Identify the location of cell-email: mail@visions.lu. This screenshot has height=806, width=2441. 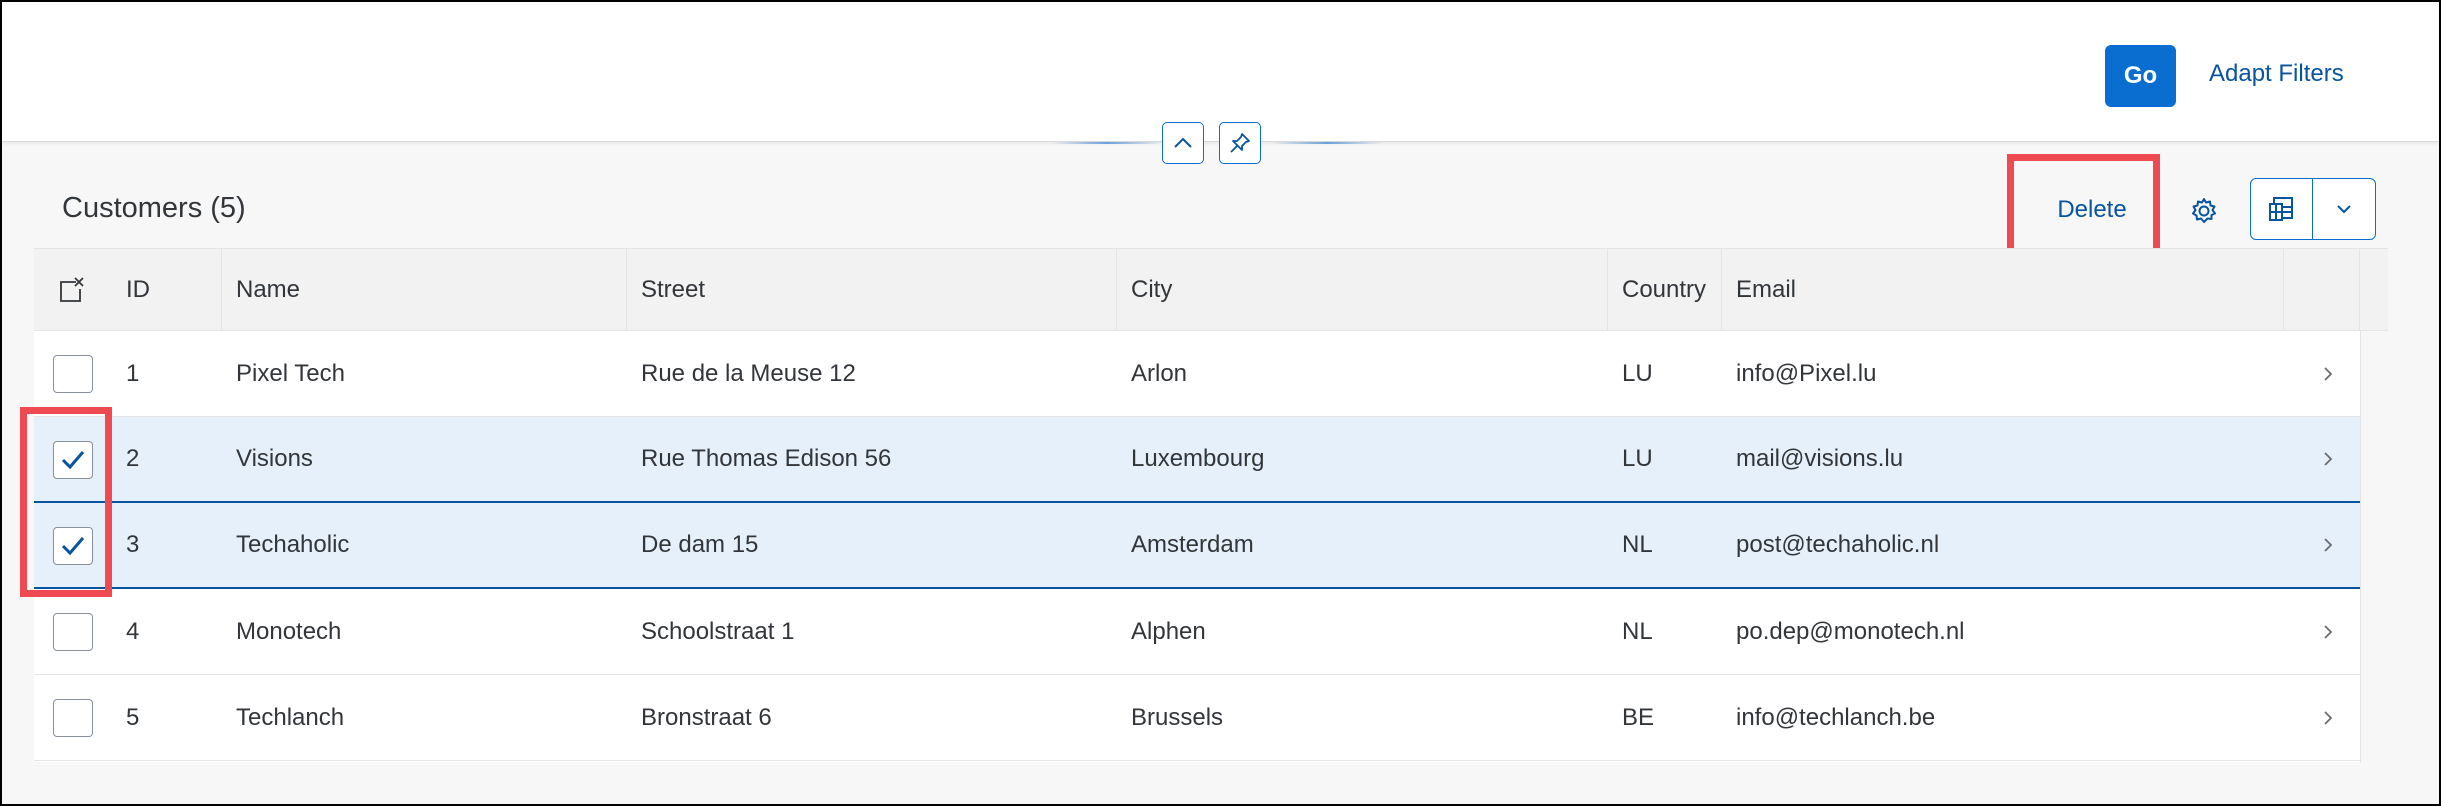
(1820, 458).